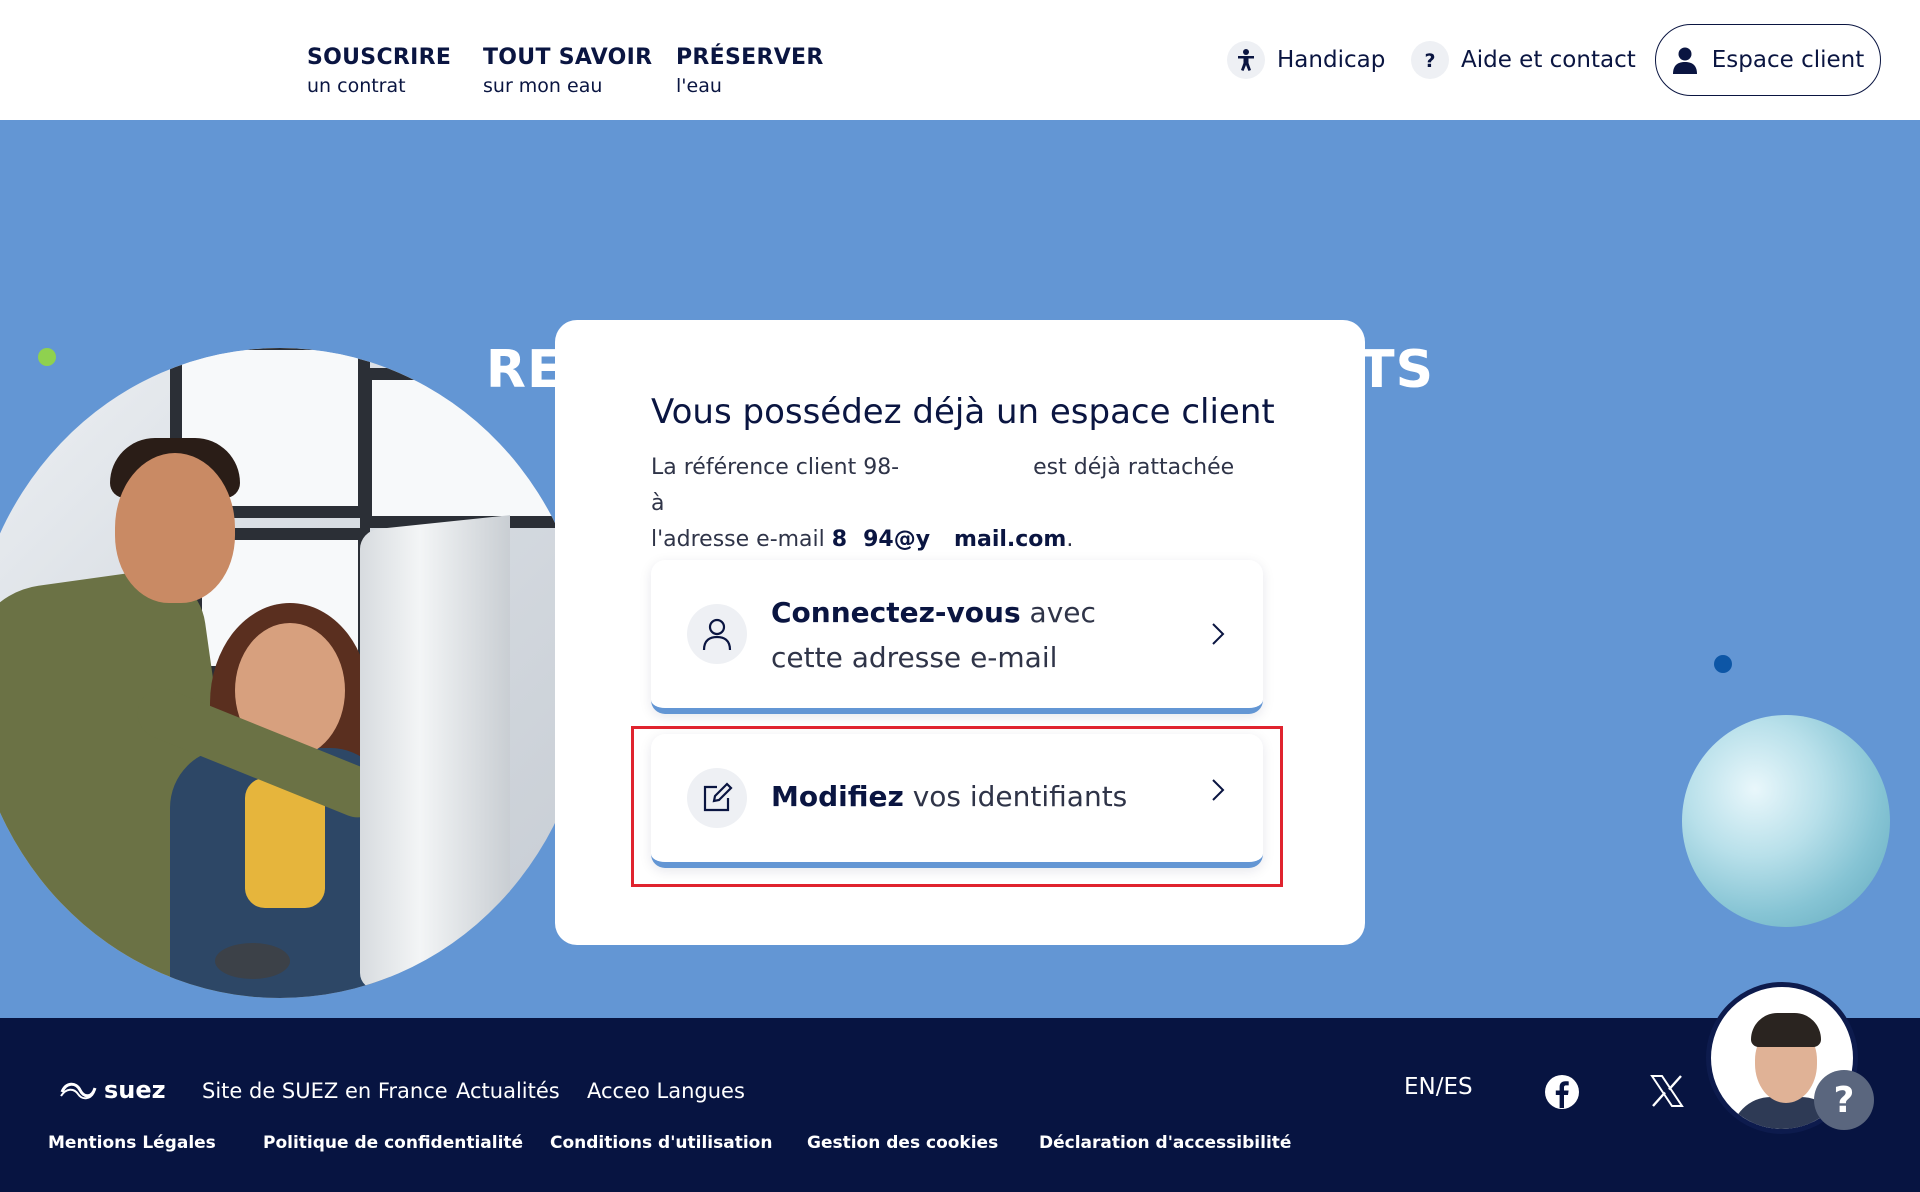 This screenshot has height=1192, width=1920. Describe the element at coordinates (971, 635) in the screenshot. I see `connect-option-label: Connectez-vous avec cette adresse e-mail` at that location.